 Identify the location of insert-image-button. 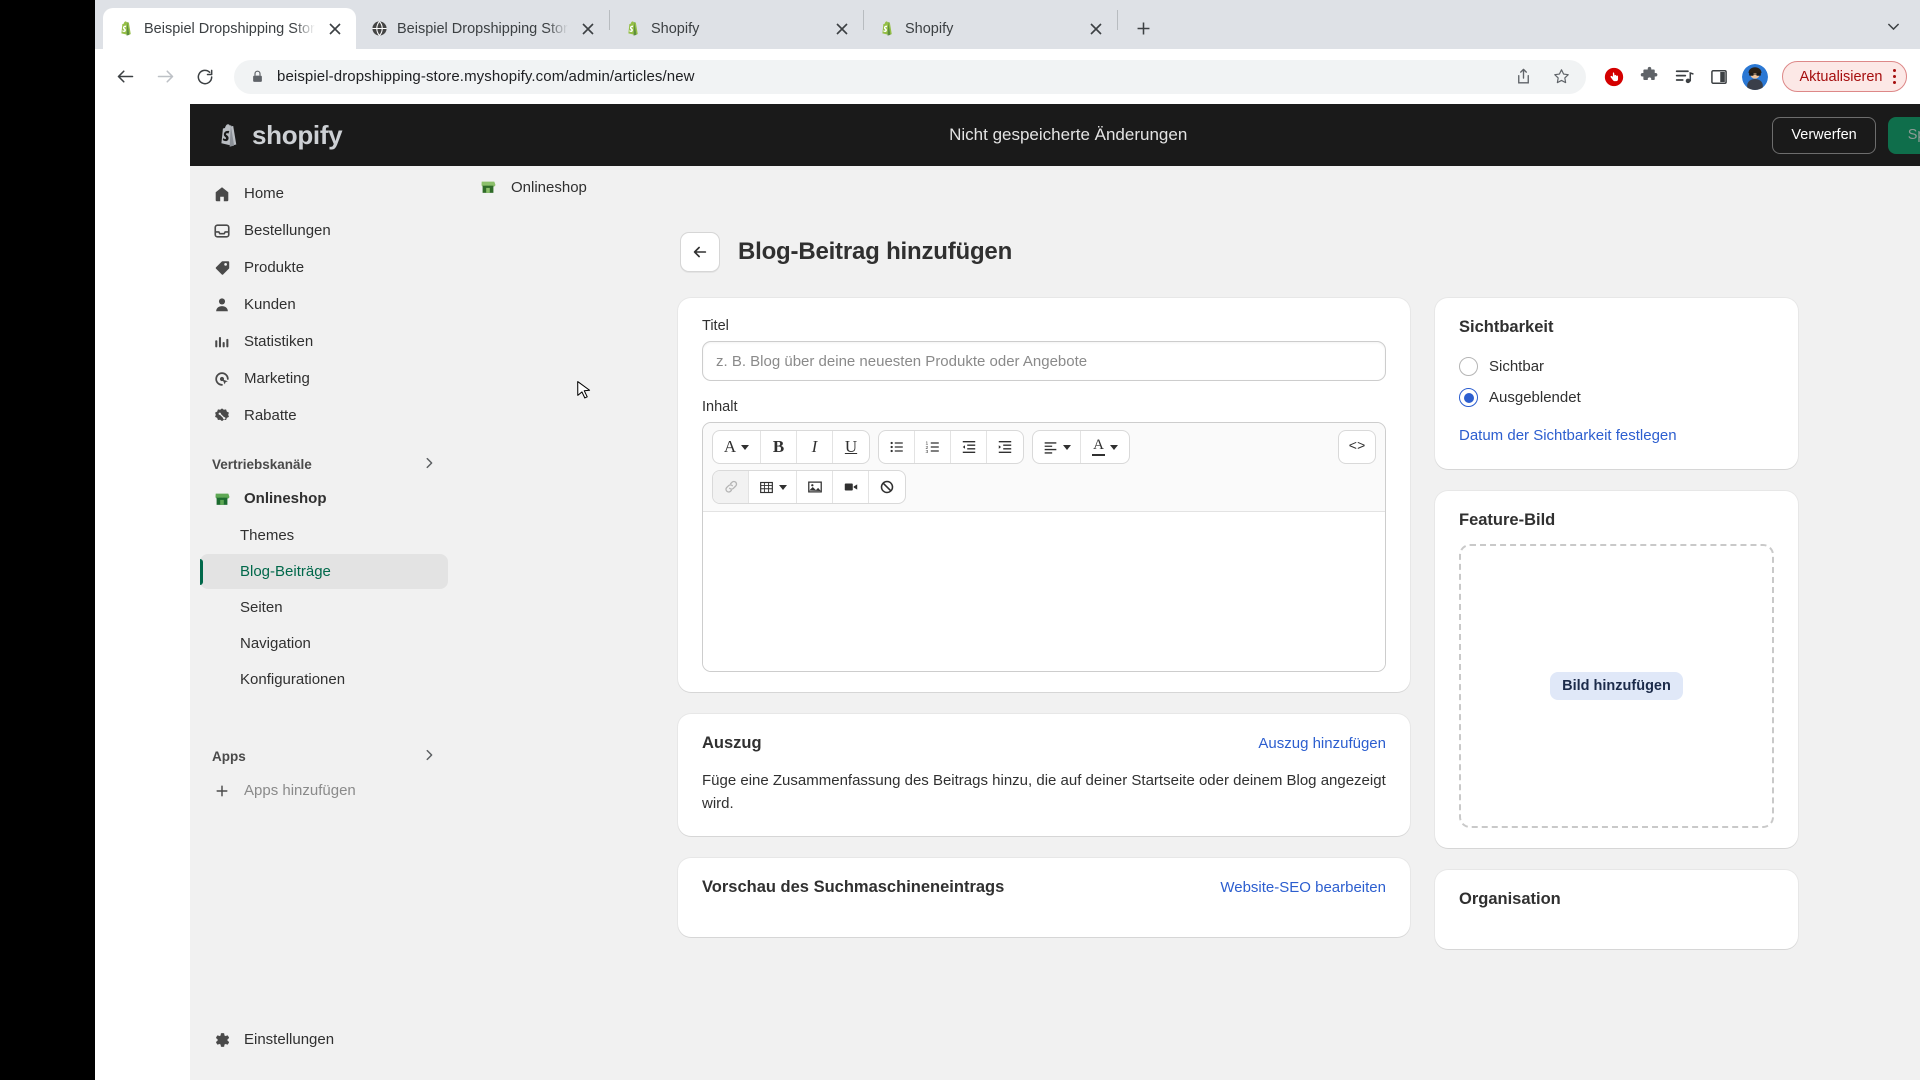
(815, 487).